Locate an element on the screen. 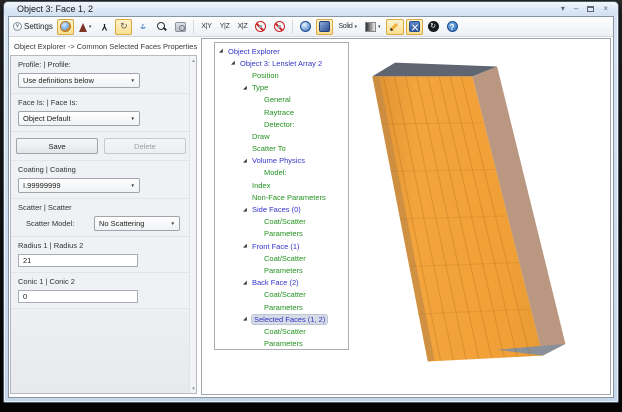 This screenshot has height=412, width=622. view-xy-button: X|Y is located at coordinates (206, 27).